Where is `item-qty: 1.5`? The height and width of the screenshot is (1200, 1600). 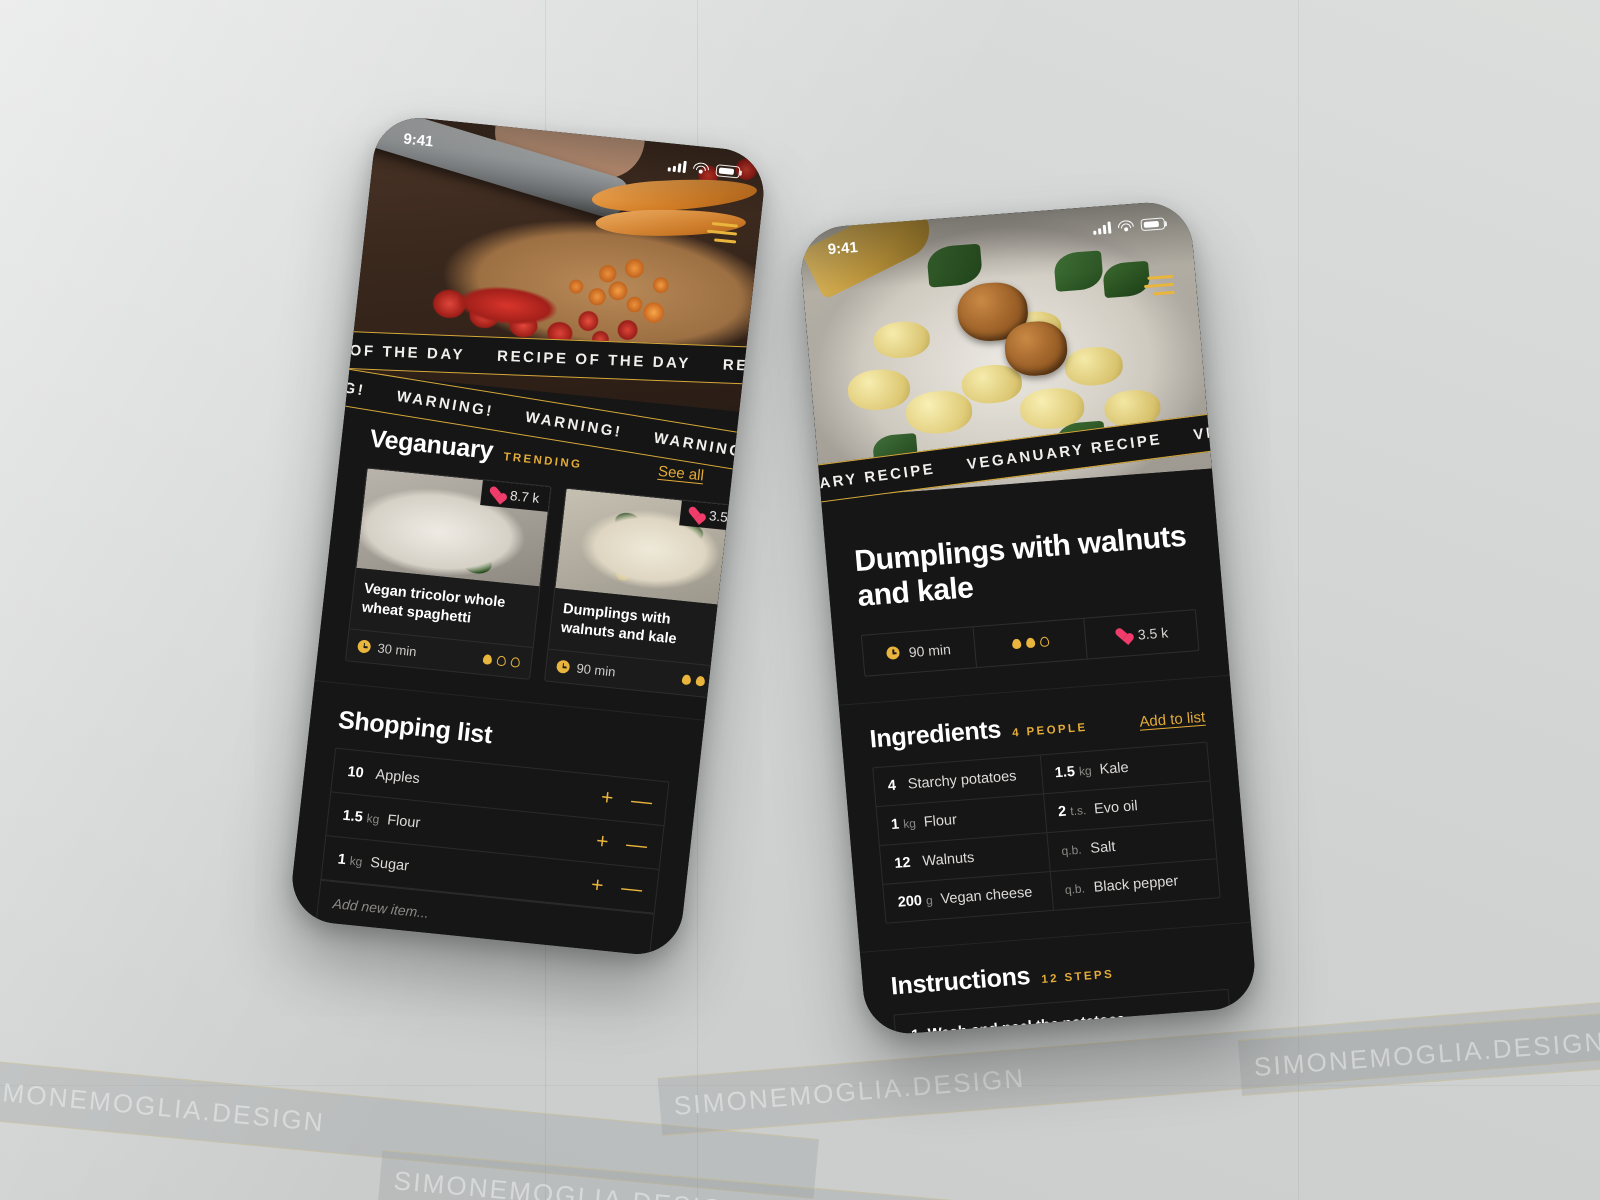 item-qty: 1.5 is located at coordinates (352, 816).